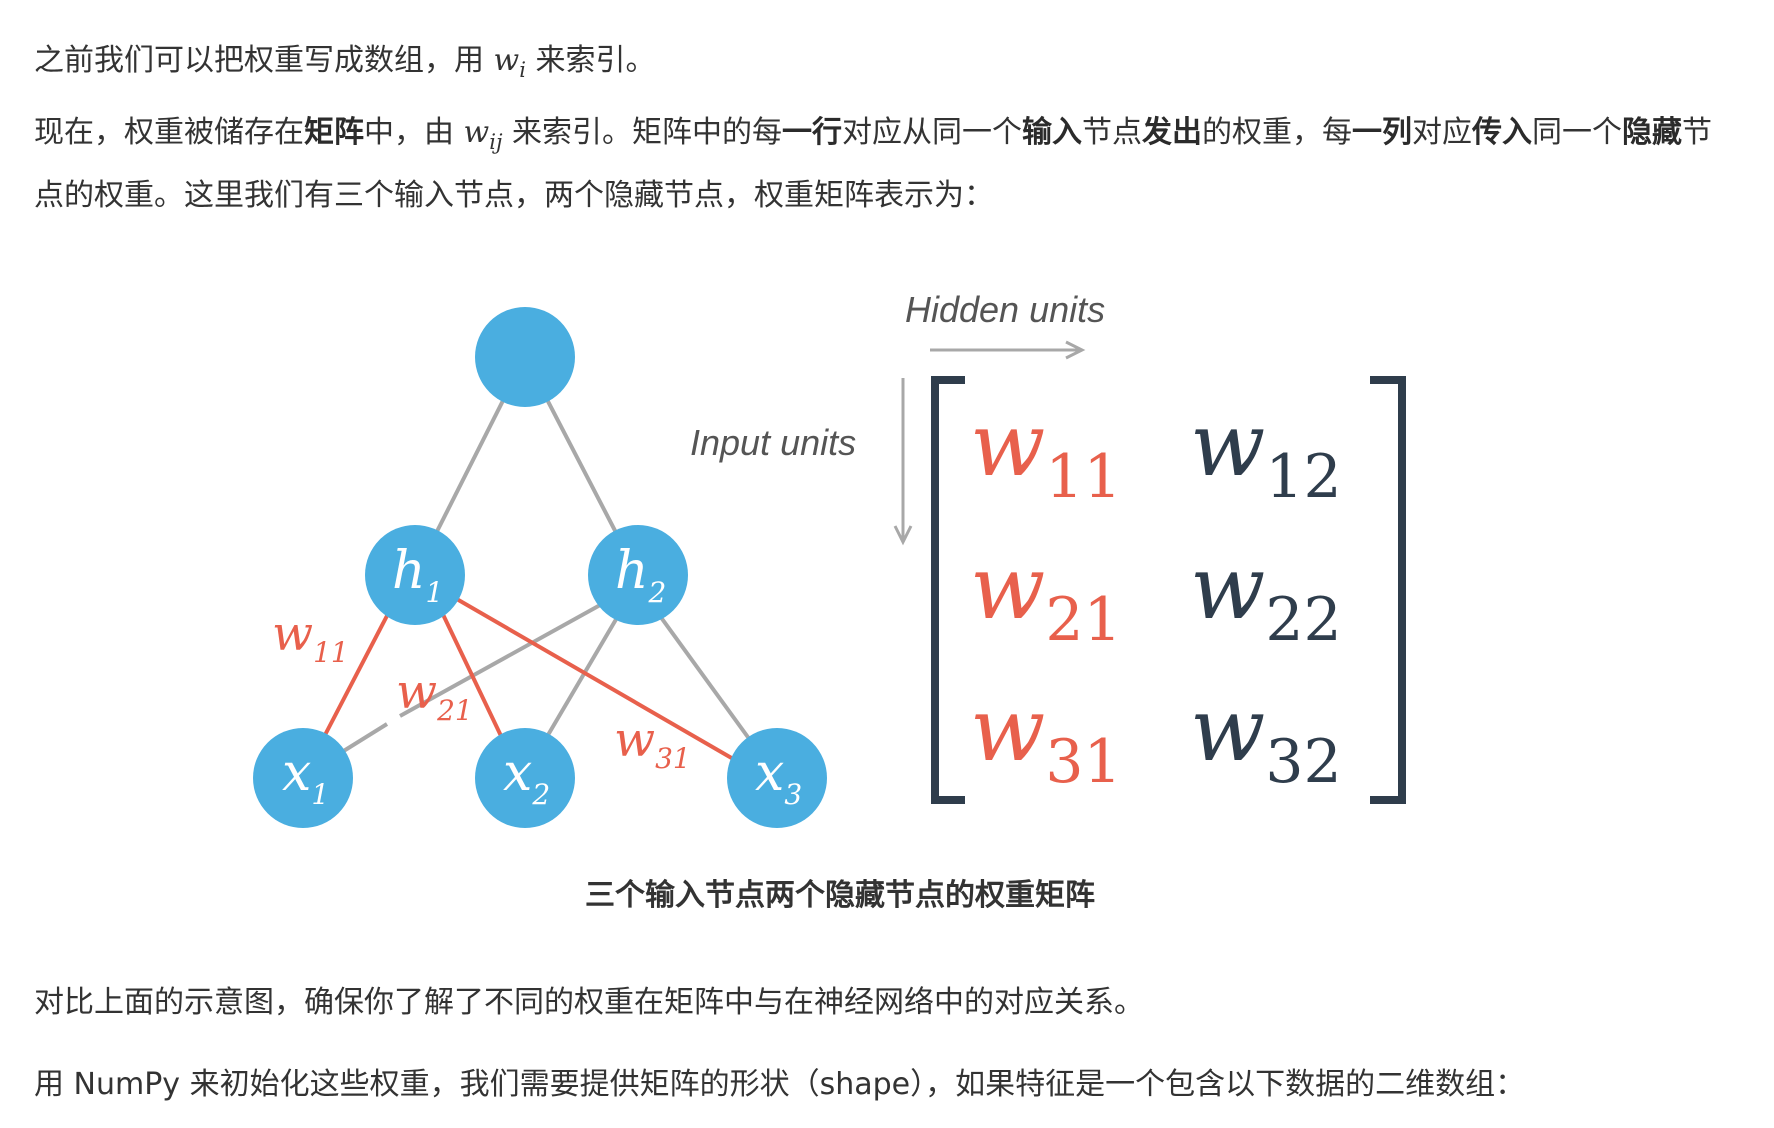  What do you see at coordinates (1046, 452) in the screenshot?
I see `matrix-entry-w11: w11` at bounding box center [1046, 452].